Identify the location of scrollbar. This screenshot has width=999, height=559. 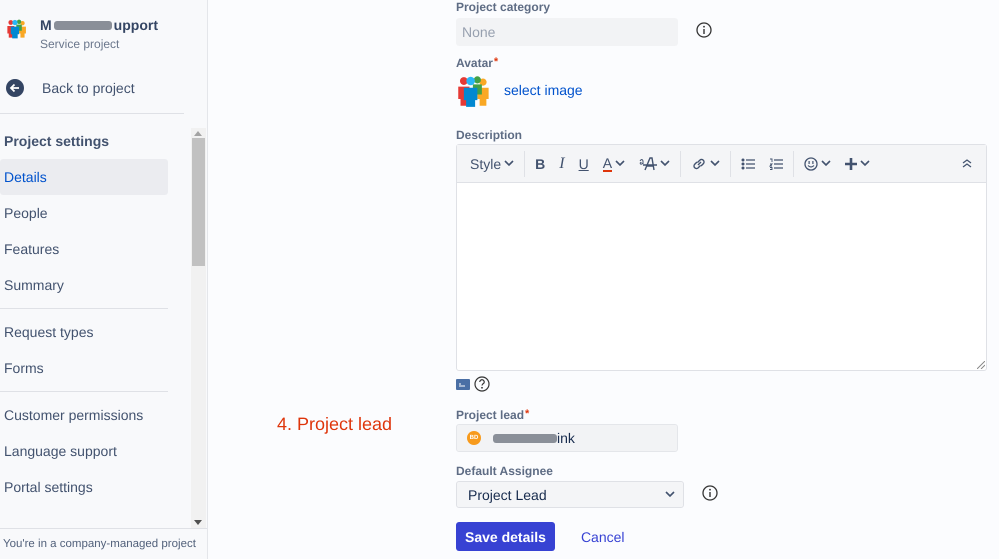
(198, 328).